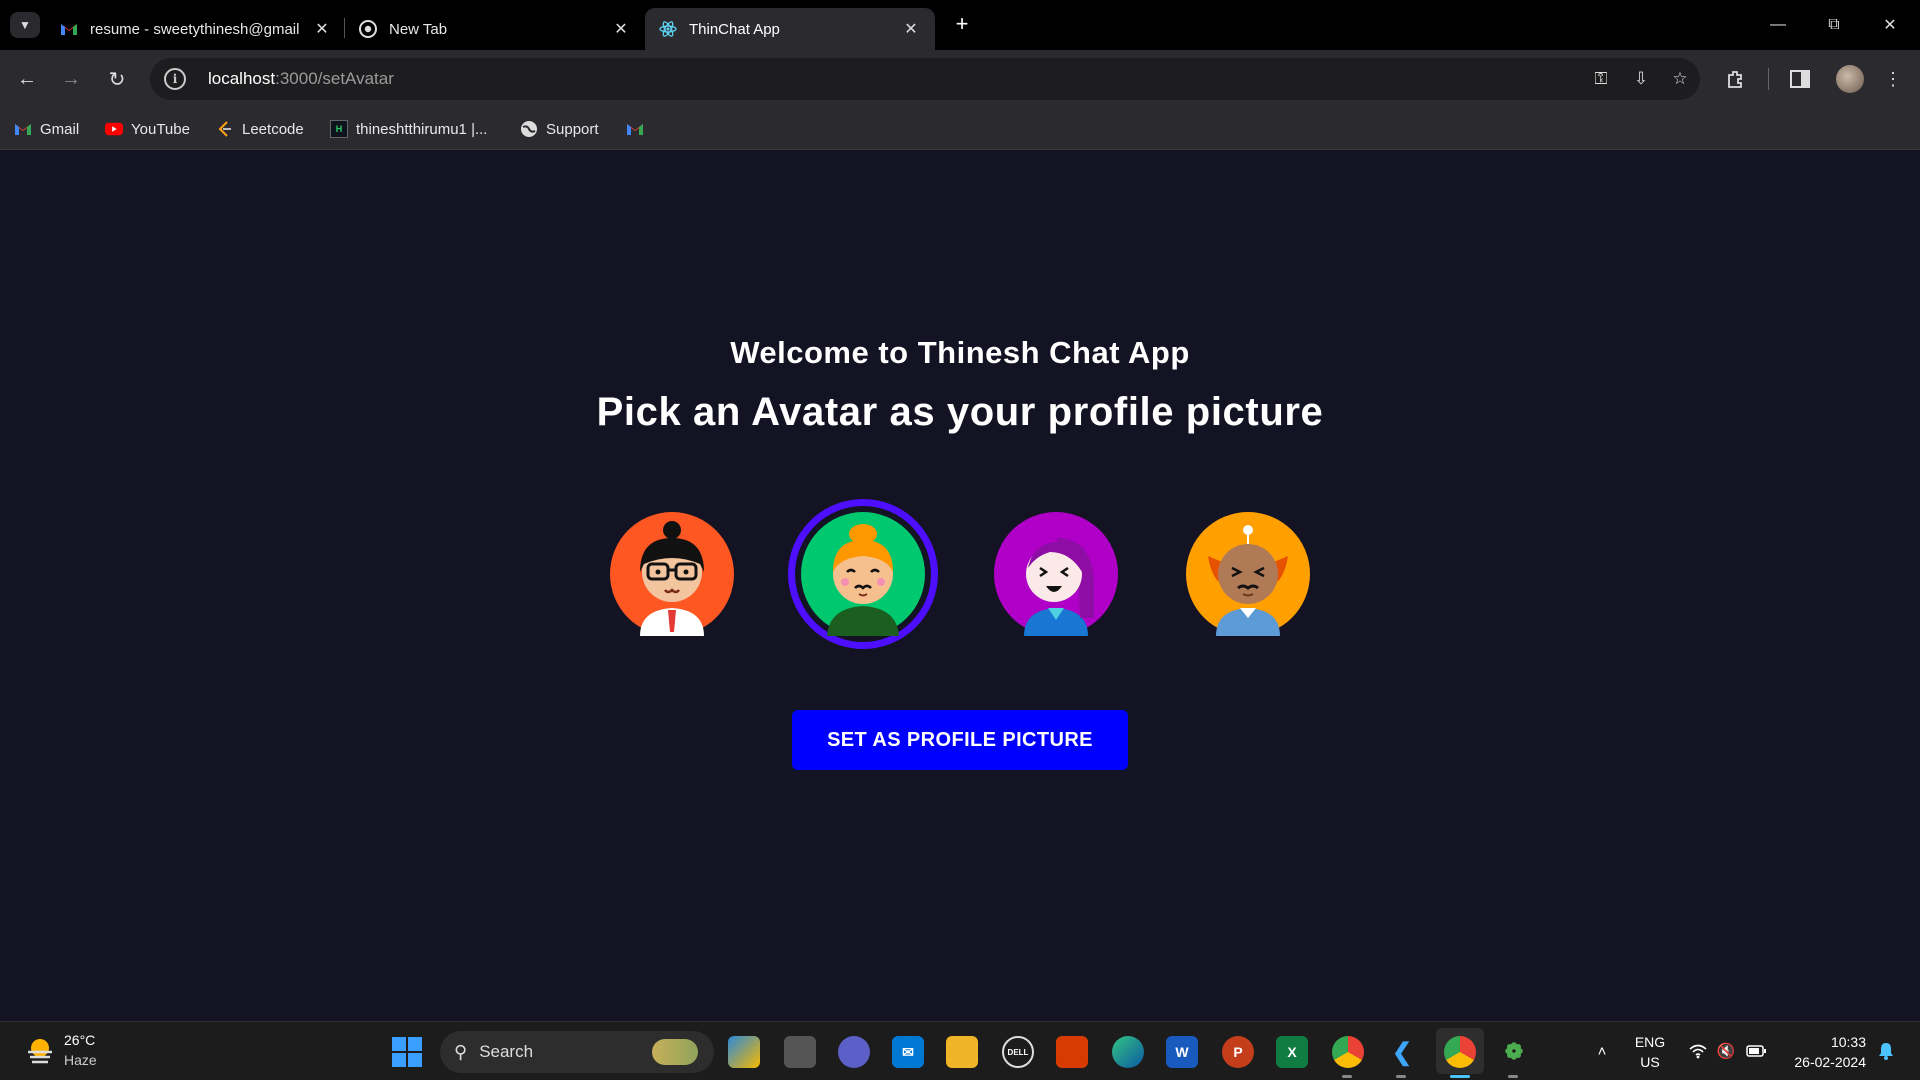 This screenshot has height=1080, width=1920. What do you see at coordinates (1601, 79) in the screenshot?
I see `key-icon: ⚿` at bounding box center [1601, 79].